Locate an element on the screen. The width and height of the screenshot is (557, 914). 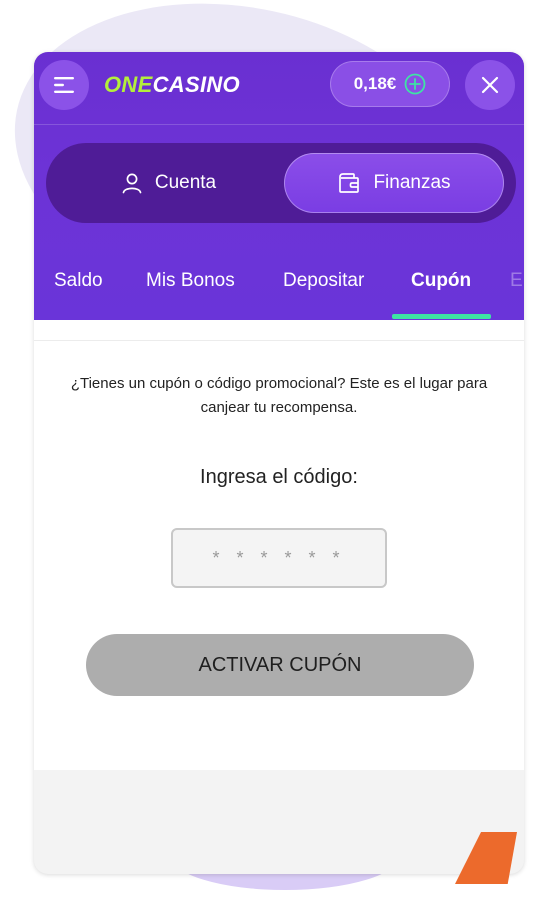
balance-button: 0,18€ is located at coordinates (390, 84).